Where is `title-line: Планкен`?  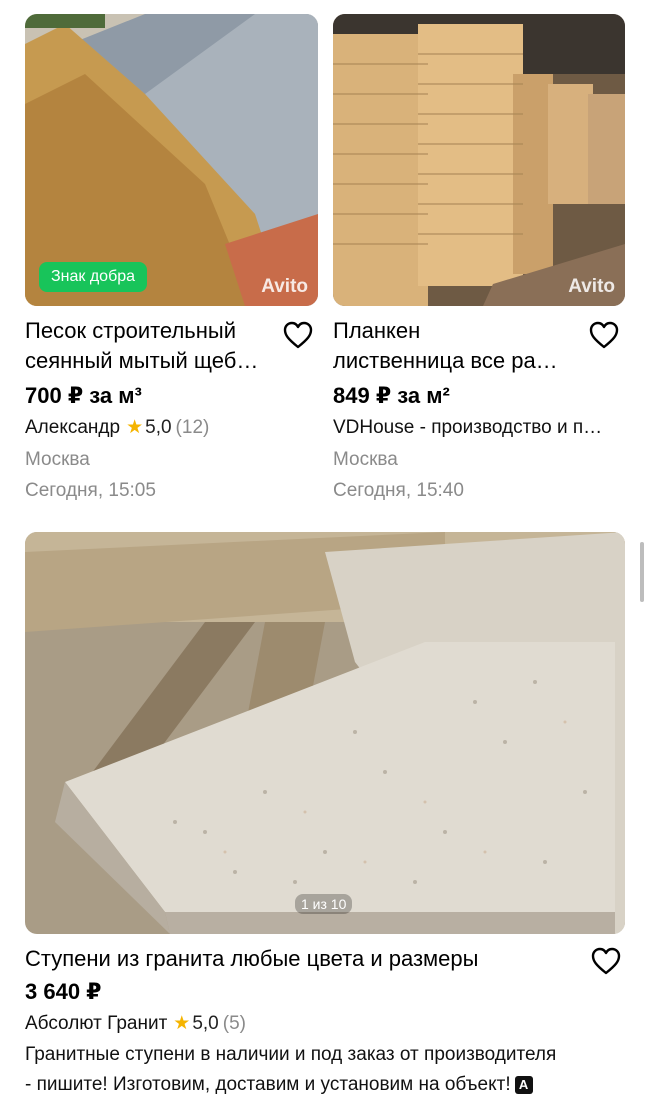
title-line: Планкен is located at coordinates (377, 330).